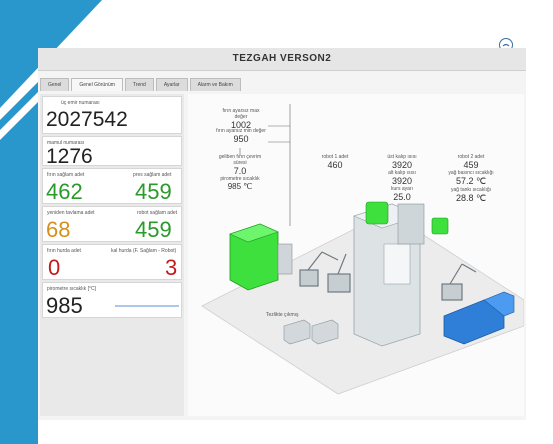 This screenshot has width=553, height=444. Describe the element at coordinates (87, 119) in the screenshot. I see `total-value: 2027542` at that location.